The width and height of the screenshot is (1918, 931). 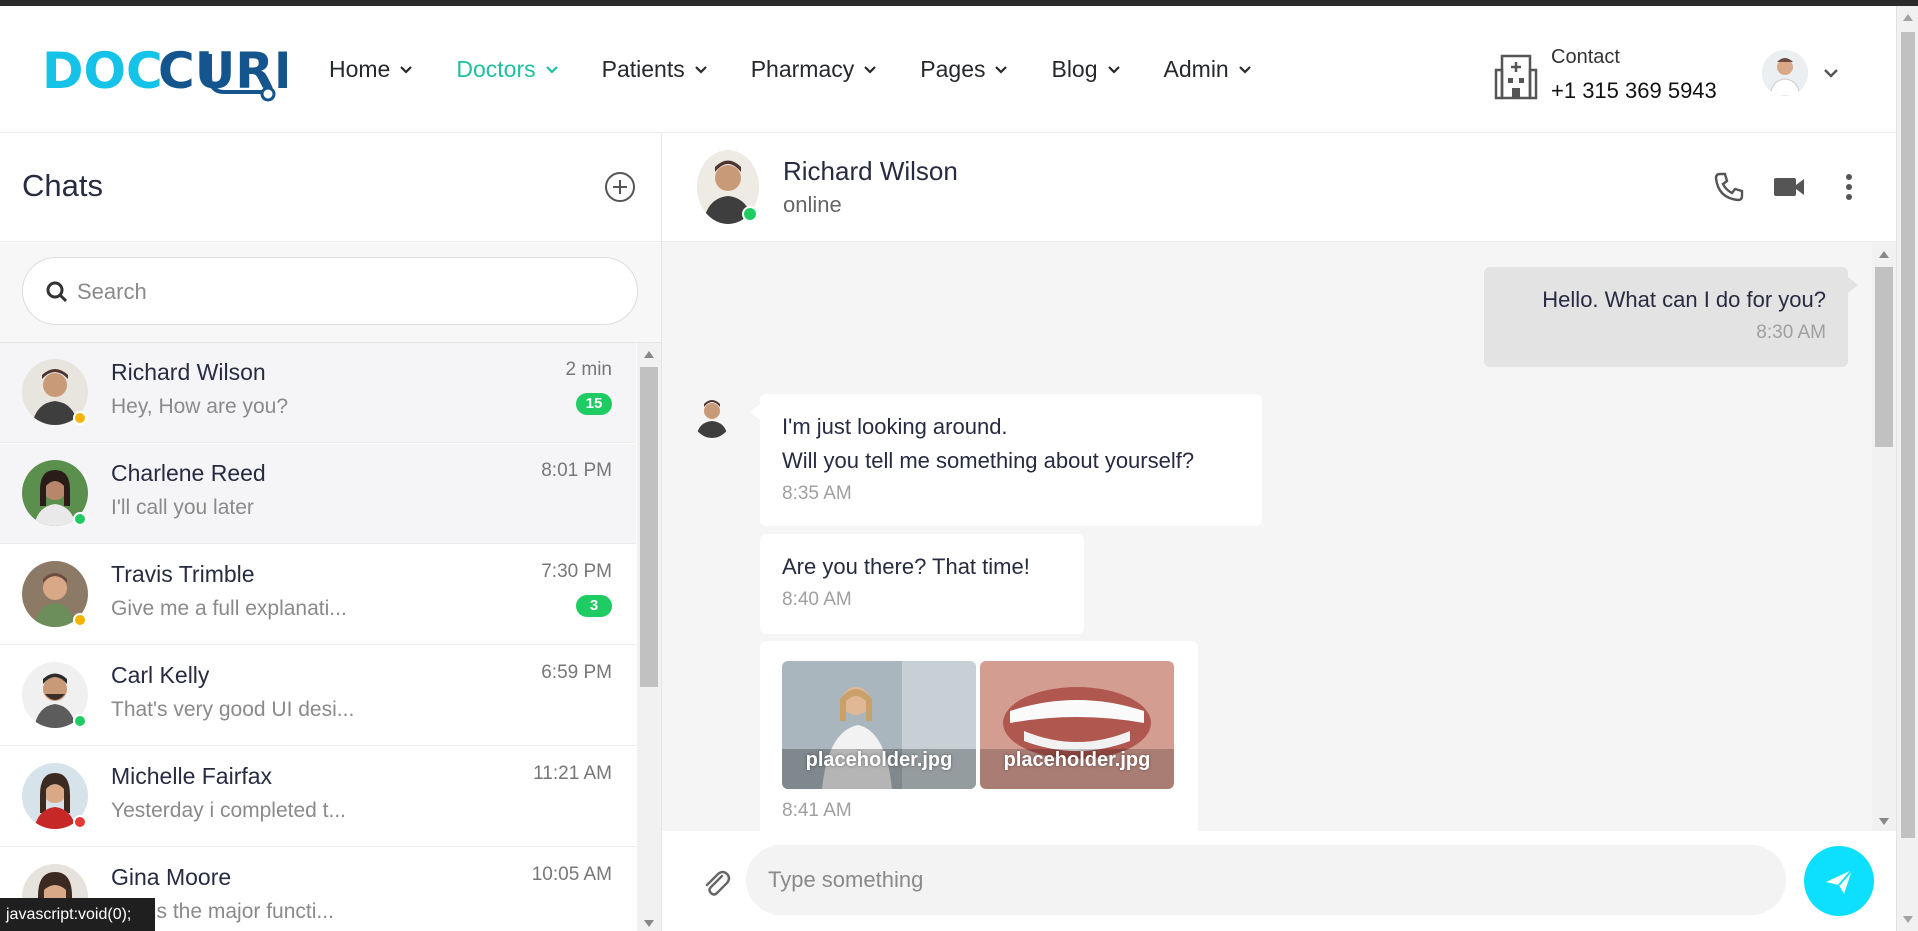 I want to click on chat-name: Michelle Fairfax, so click(x=192, y=776).